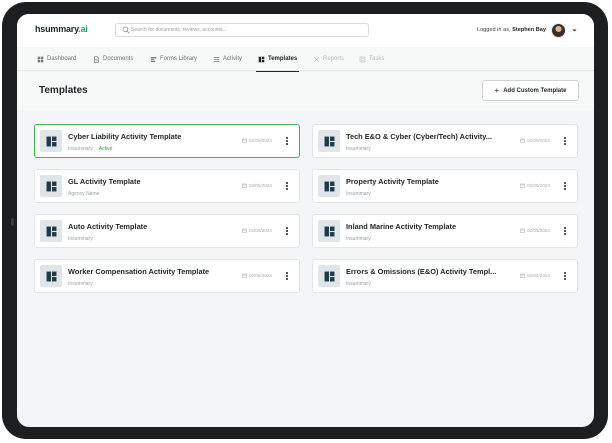 Image resolution: width=612 pixels, height=443 pixels. Describe the element at coordinates (125, 136) in the screenshot. I see `template-name: Cyber Liability Activity Template` at that location.